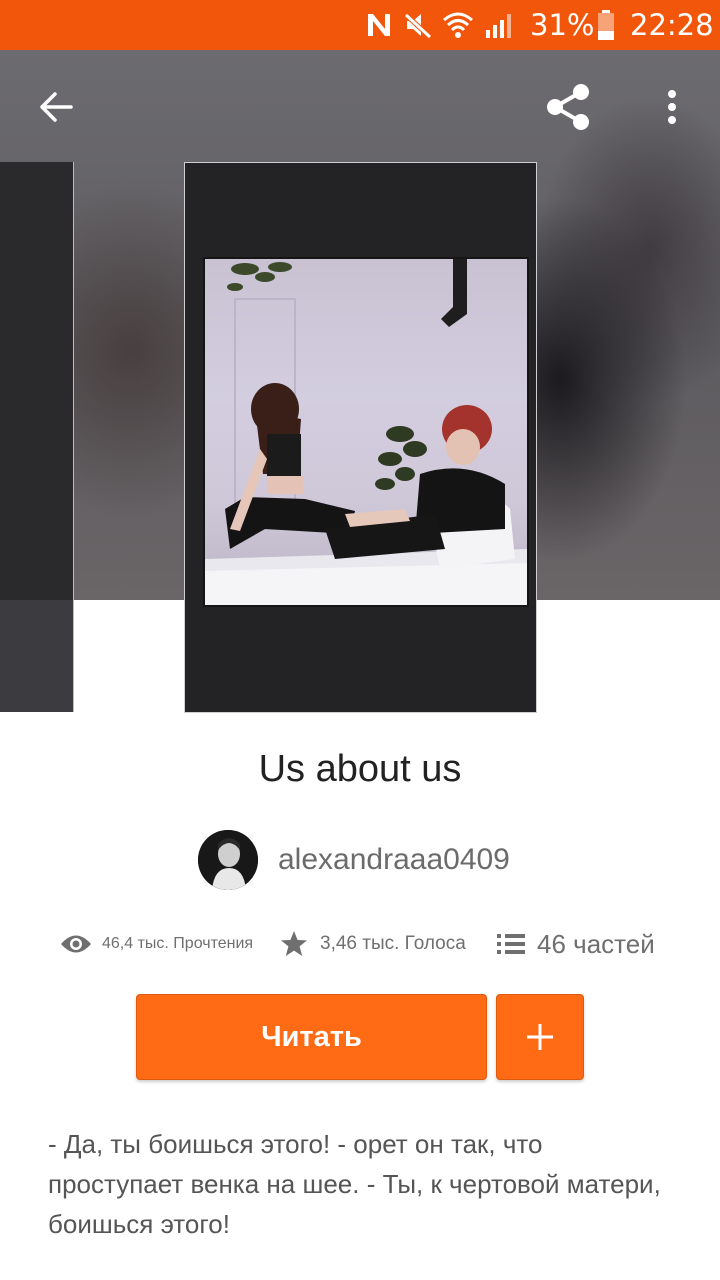 The image size is (720, 1280). What do you see at coordinates (366, 432) in the screenshot?
I see `cover-image` at bounding box center [366, 432].